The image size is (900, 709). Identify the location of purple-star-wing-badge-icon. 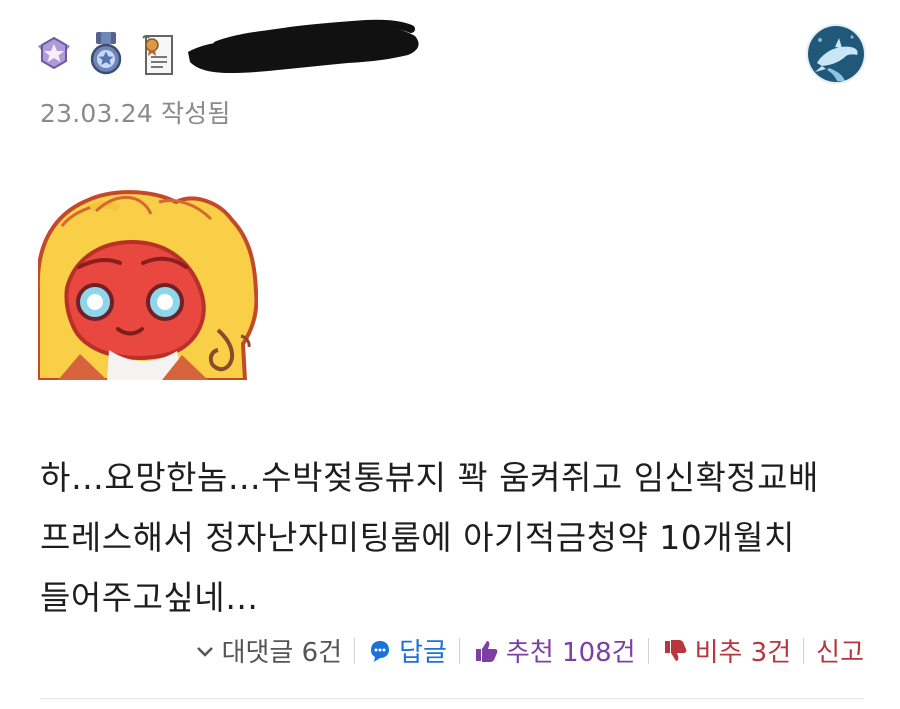
(54, 56).